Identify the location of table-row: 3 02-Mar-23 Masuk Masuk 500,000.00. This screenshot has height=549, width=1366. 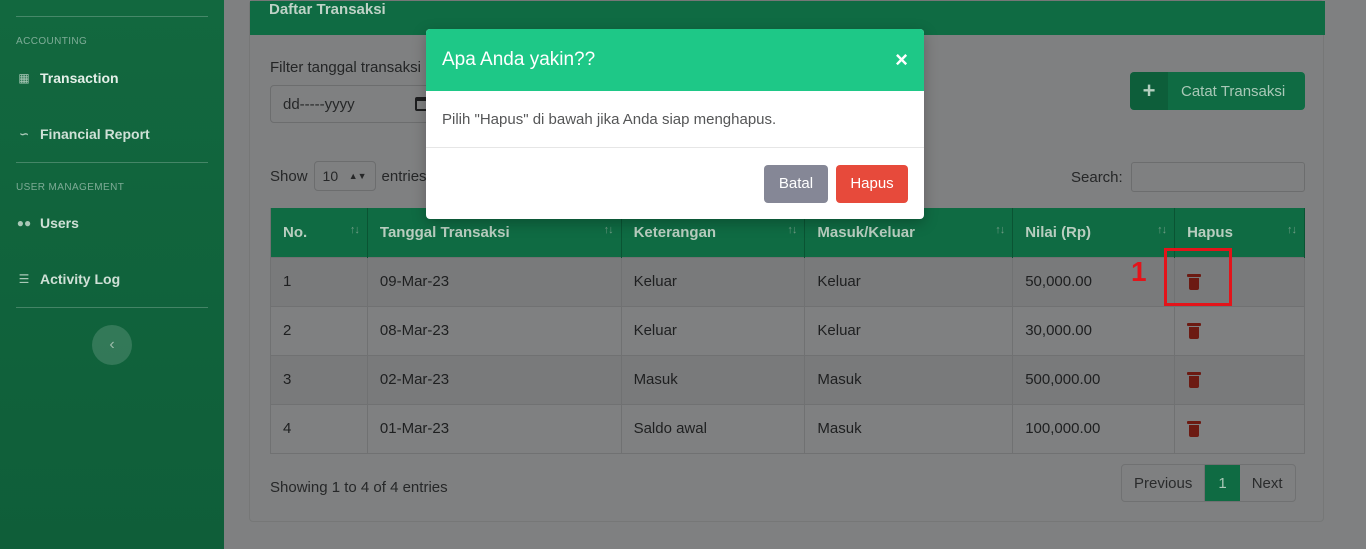
(787, 379).